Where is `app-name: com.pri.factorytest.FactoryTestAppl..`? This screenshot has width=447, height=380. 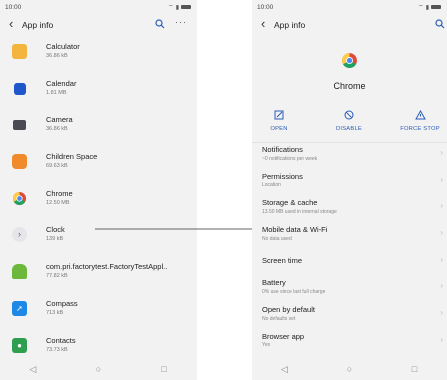
app-name: com.pri.factorytest.FactoryTestAppl.. is located at coordinates (107, 267).